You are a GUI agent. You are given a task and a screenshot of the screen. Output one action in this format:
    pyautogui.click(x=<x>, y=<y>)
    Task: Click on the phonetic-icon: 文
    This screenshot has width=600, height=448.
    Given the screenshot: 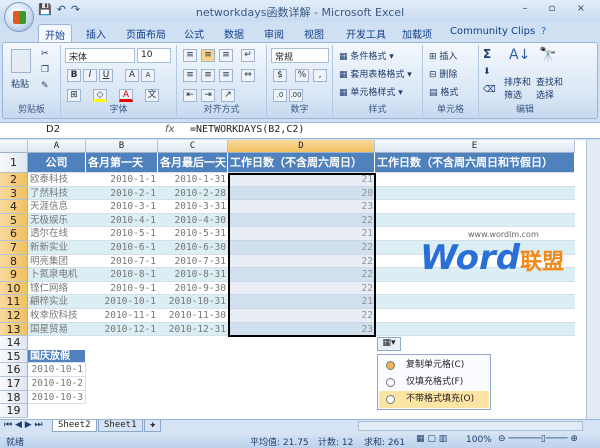 What is the action you would take?
    pyautogui.click(x=152, y=95)
    